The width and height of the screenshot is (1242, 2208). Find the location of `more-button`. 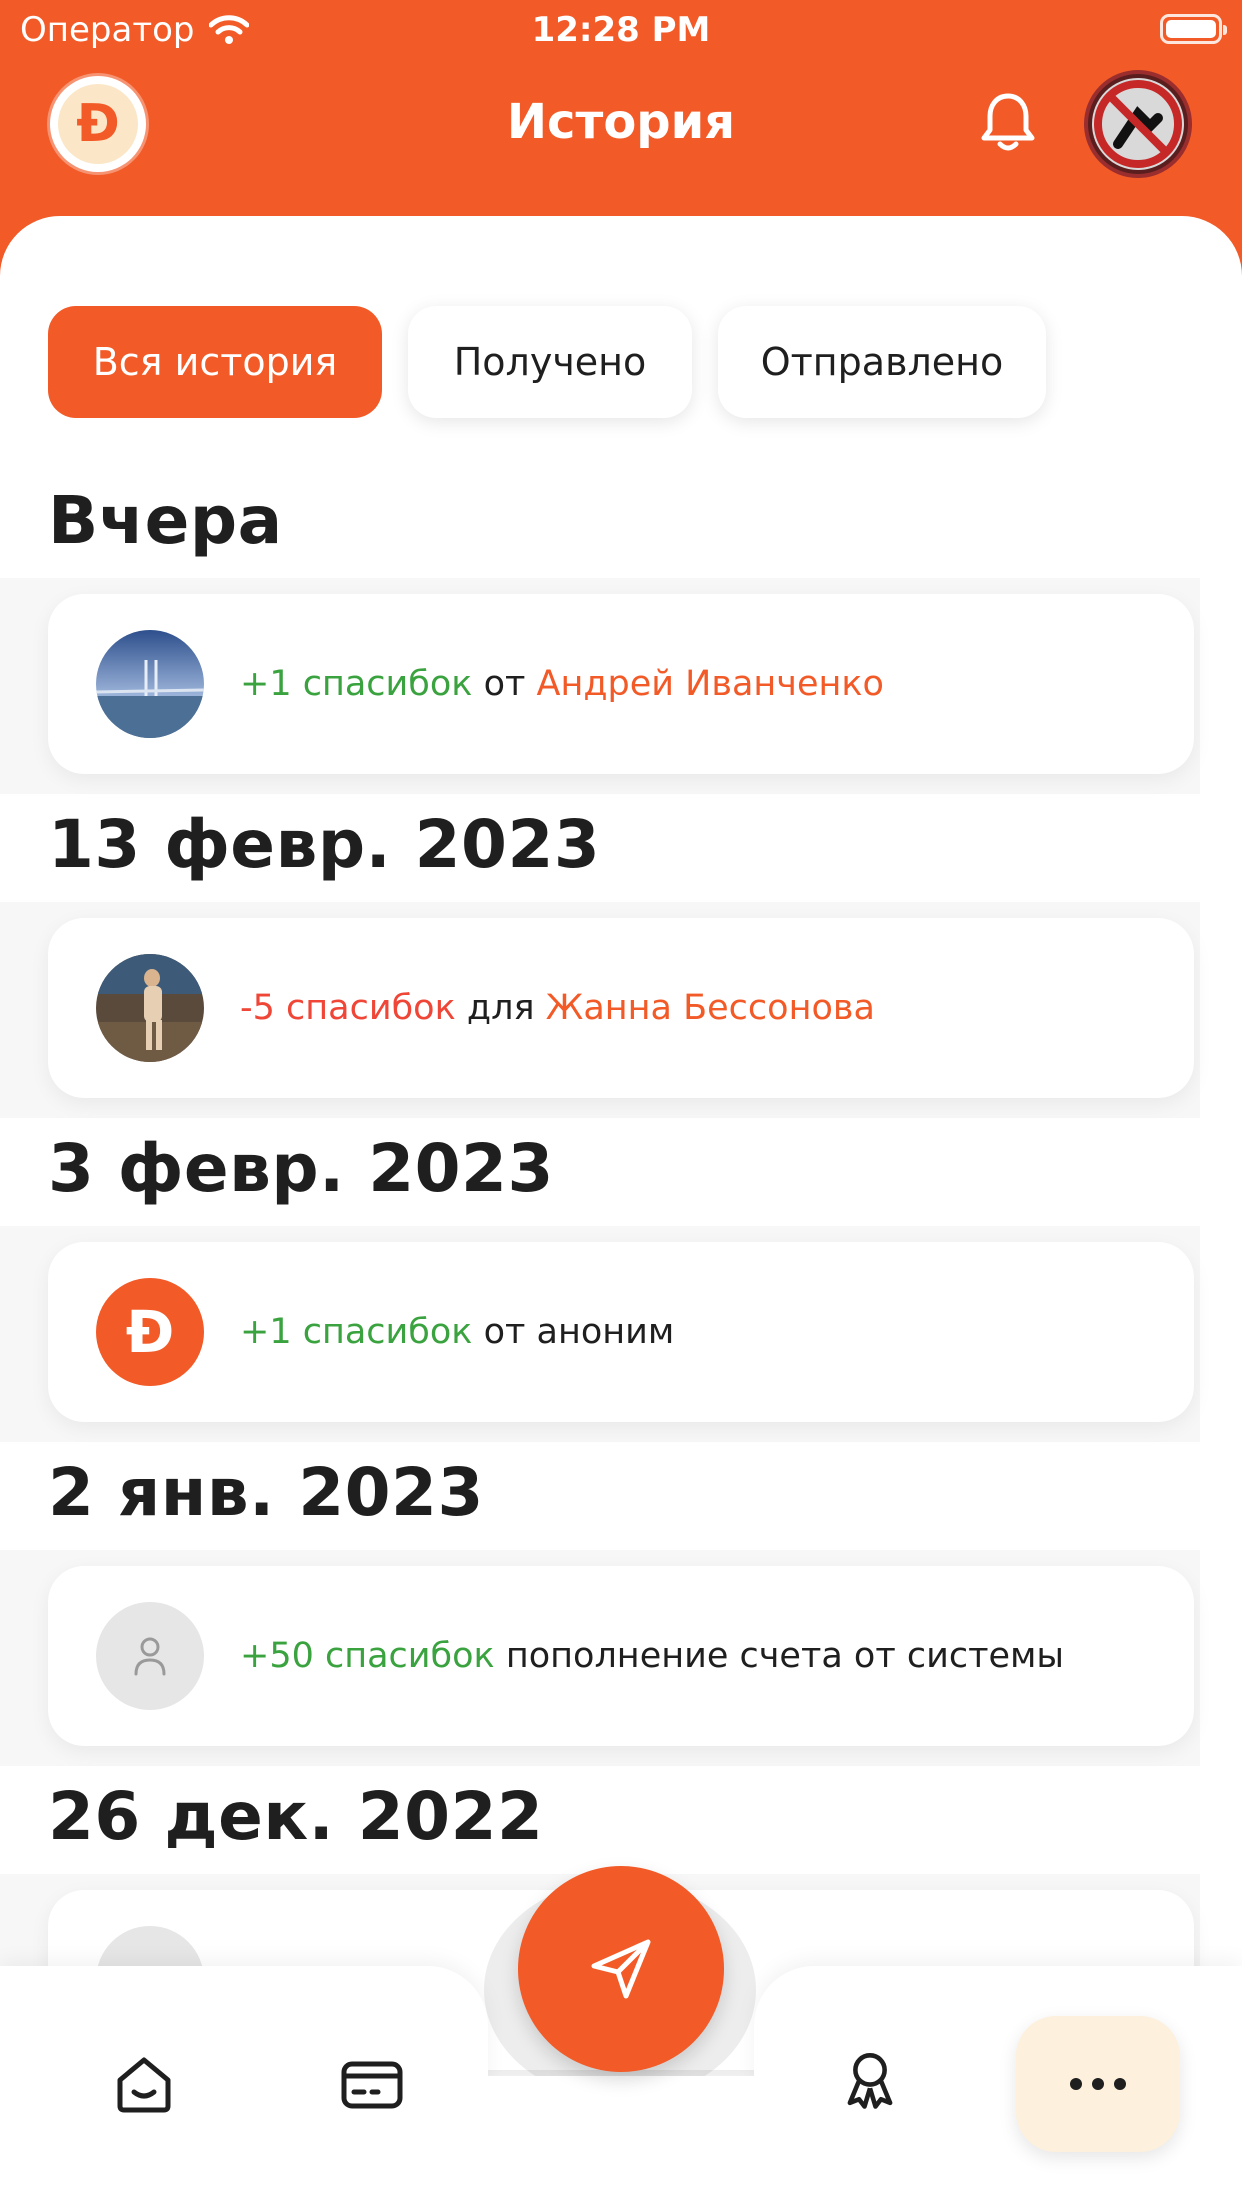

more-button is located at coordinates (1098, 2084).